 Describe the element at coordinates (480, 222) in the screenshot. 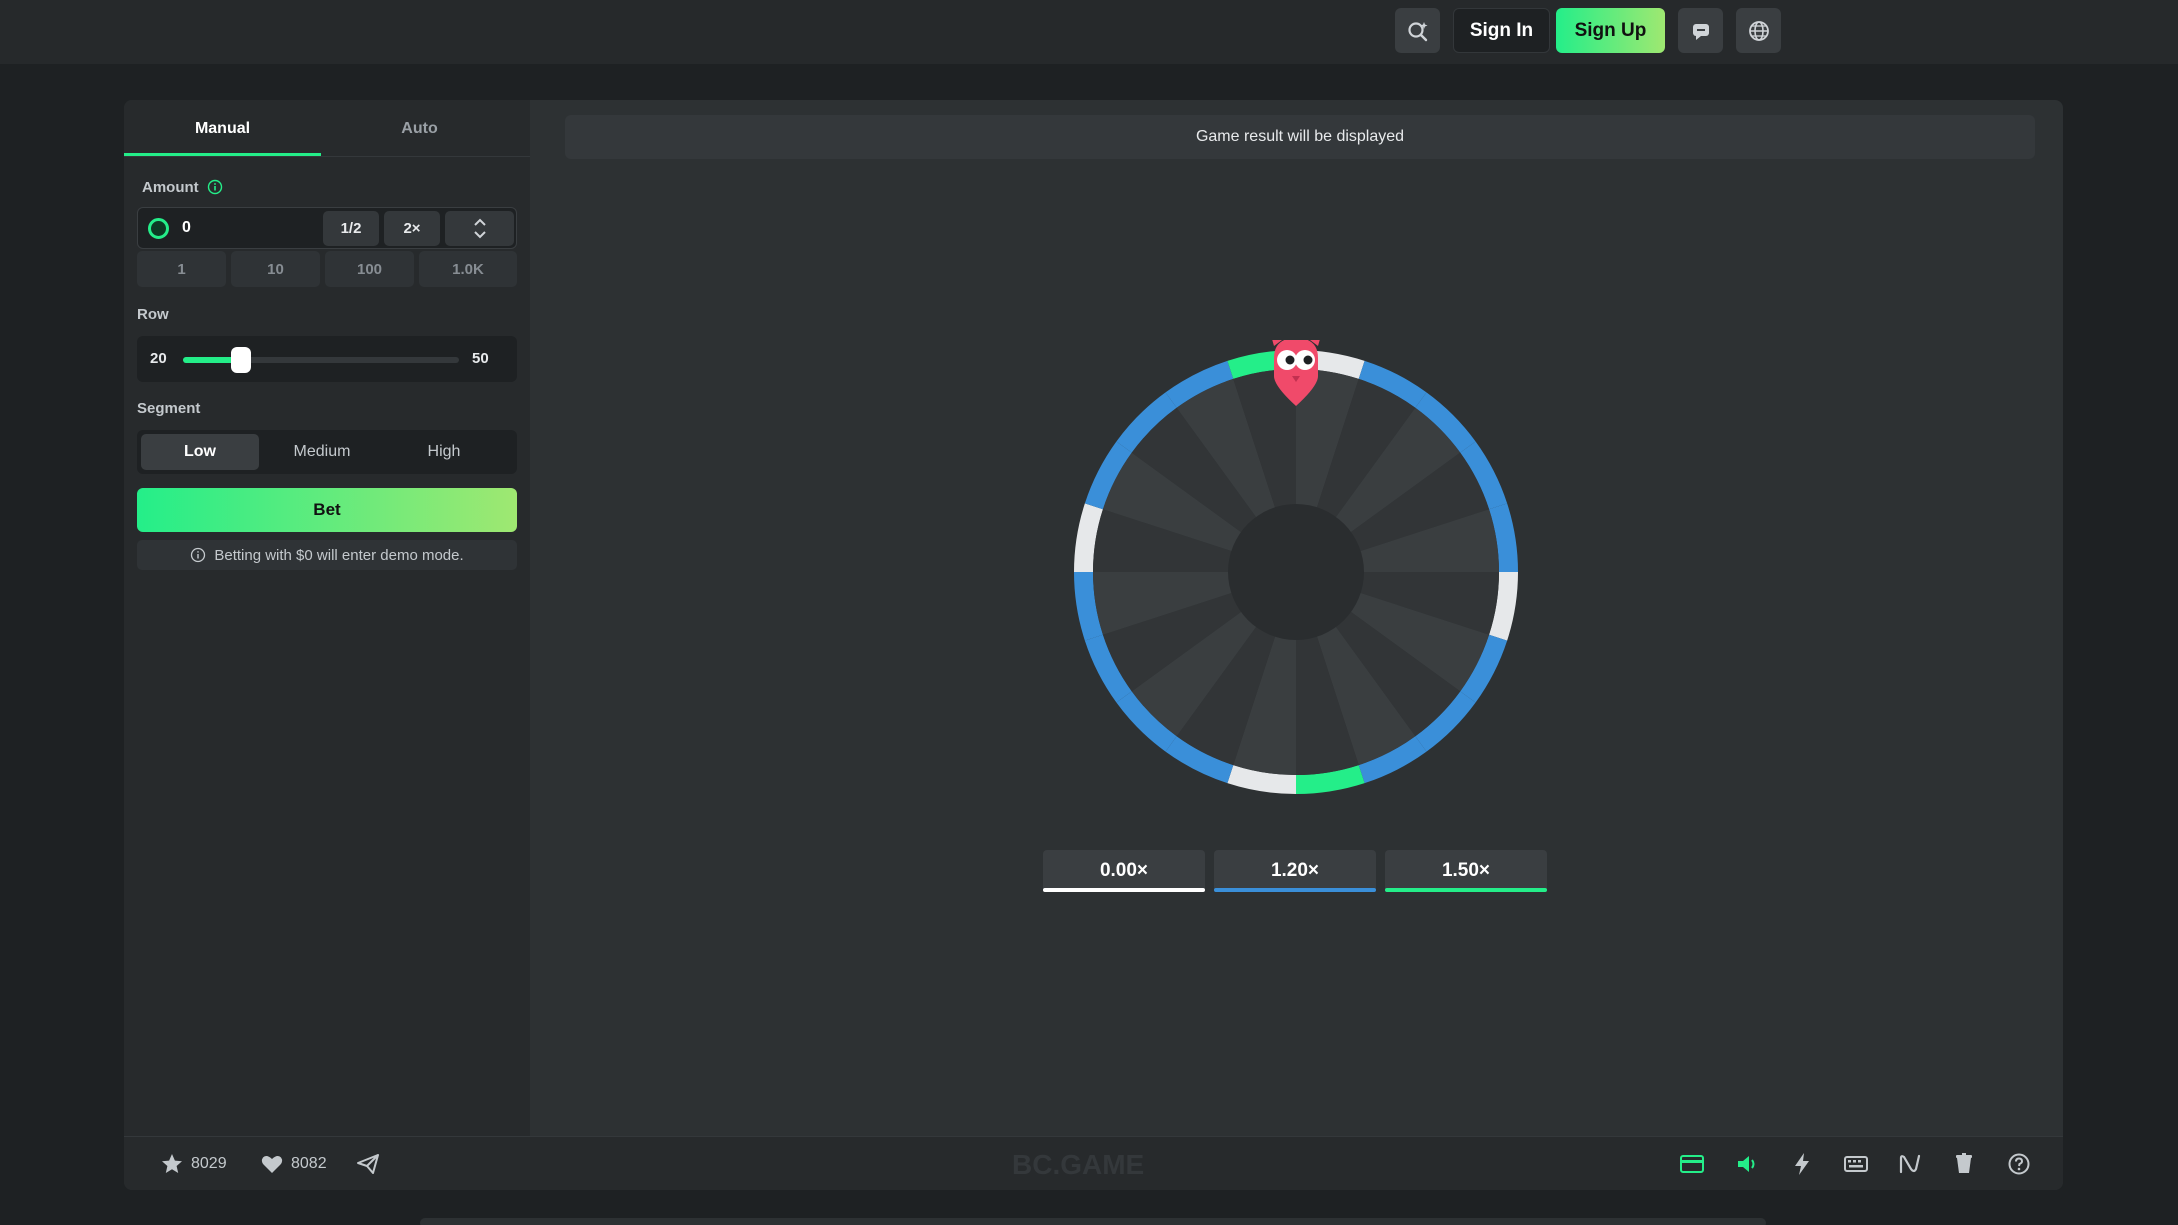

I see `chevron-up-icon` at that location.